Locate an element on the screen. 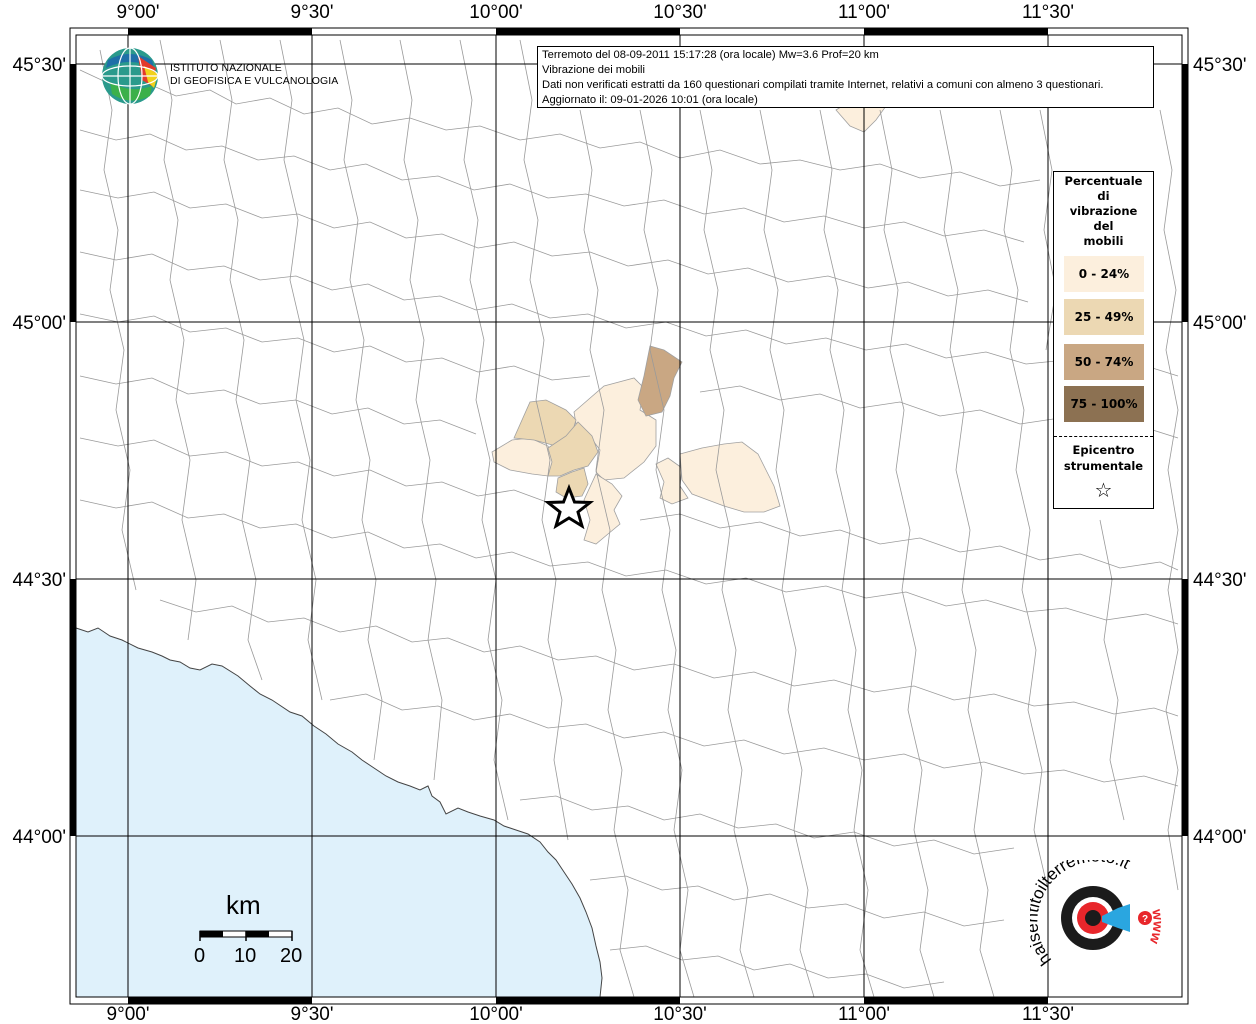 Image resolution: width=1256 pixels, height=1024 pixels. scale-tick: 20 is located at coordinates (291, 956).